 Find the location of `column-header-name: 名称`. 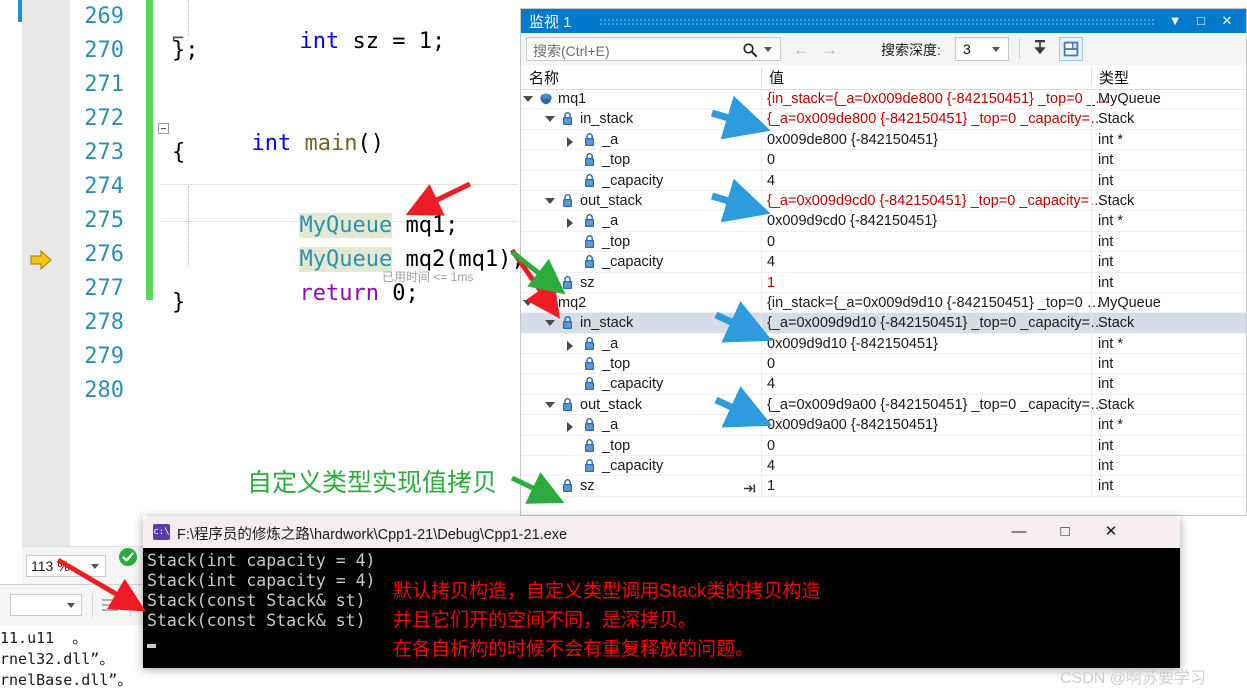

column-header-name: 名称 is located at coordinates (544, 77).